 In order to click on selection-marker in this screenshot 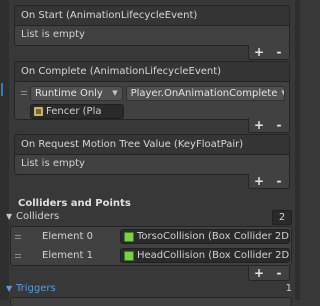, I will do `click(2, 89)`.